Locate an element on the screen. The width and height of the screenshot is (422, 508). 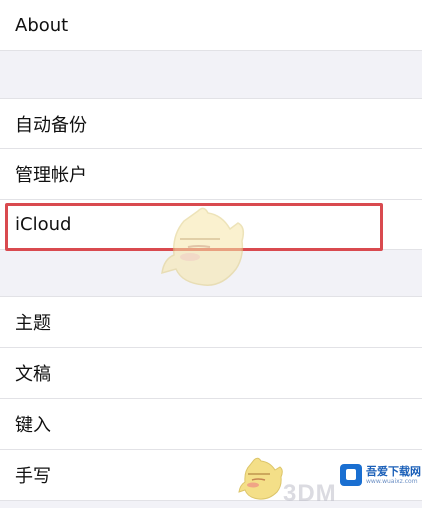
manage-accounts-label: 管理帐户 is located at coordinates (51, 175).